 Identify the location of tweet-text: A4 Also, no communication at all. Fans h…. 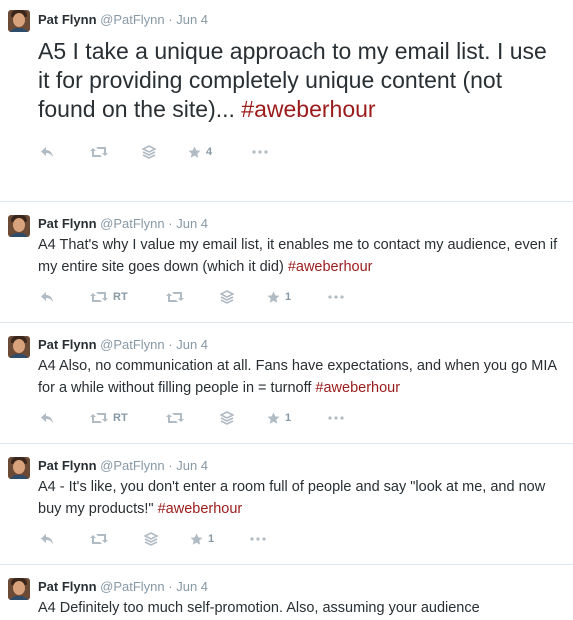
(300, 377).